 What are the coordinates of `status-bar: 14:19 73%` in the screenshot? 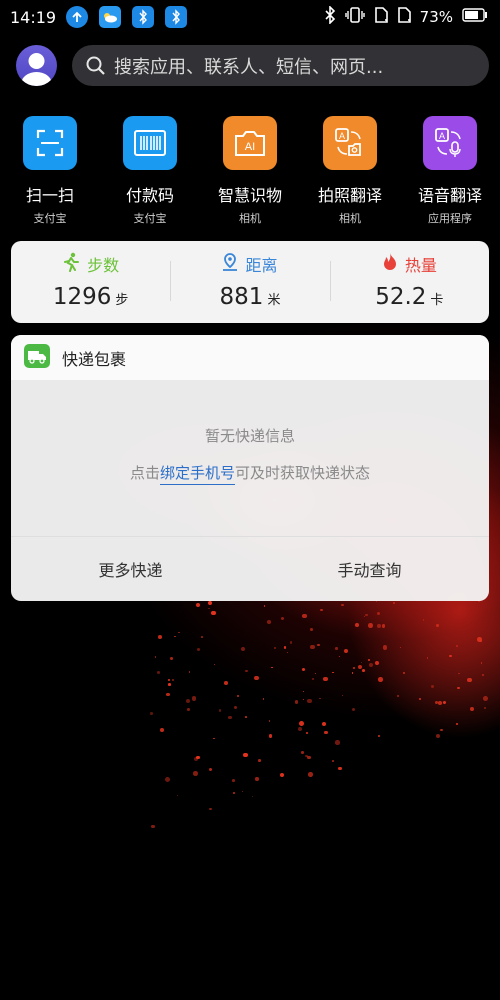 It's located at (250, 17).